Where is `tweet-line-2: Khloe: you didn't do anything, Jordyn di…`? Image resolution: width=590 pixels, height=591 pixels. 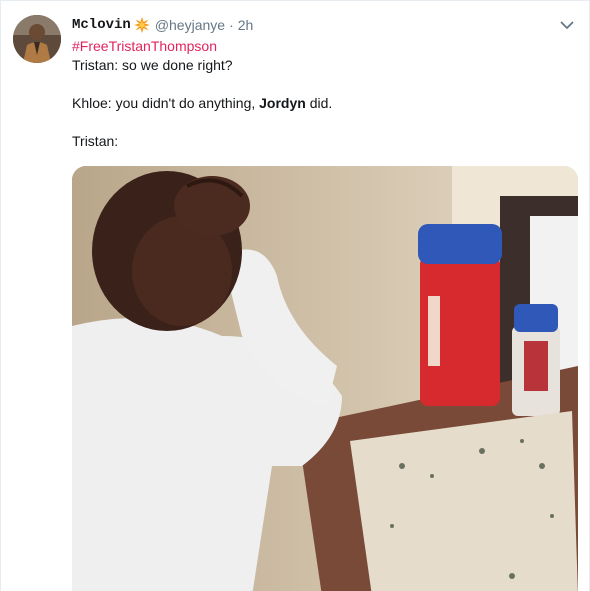
tweet-line-2: Khloe: you didn't do anything, Jordyn di… is located at coordinates (322, 103).